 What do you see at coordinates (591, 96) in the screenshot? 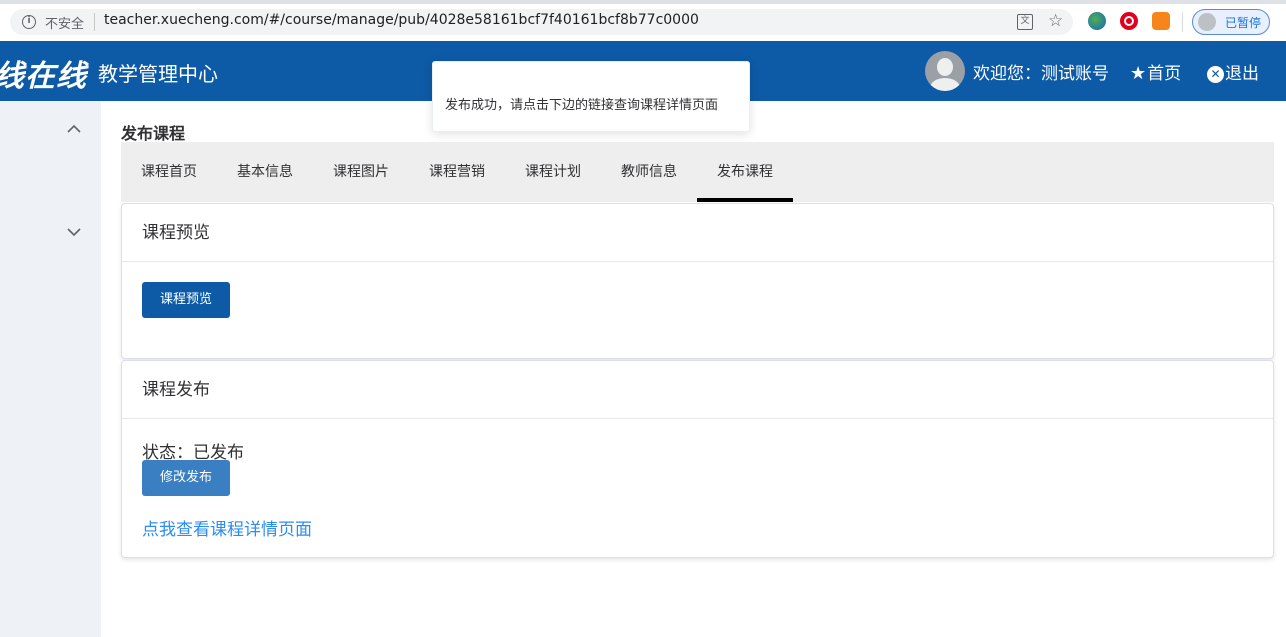
I see `success-toast: 发布成功，请点击下边的链接查询课程详情页面` at bounding box center [591, 96].